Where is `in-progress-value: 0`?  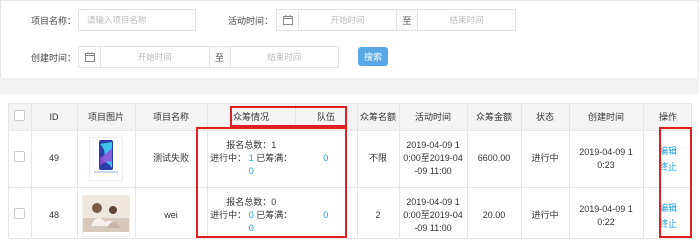 in-progress-value: 0 is located at coordinates (251, 215).